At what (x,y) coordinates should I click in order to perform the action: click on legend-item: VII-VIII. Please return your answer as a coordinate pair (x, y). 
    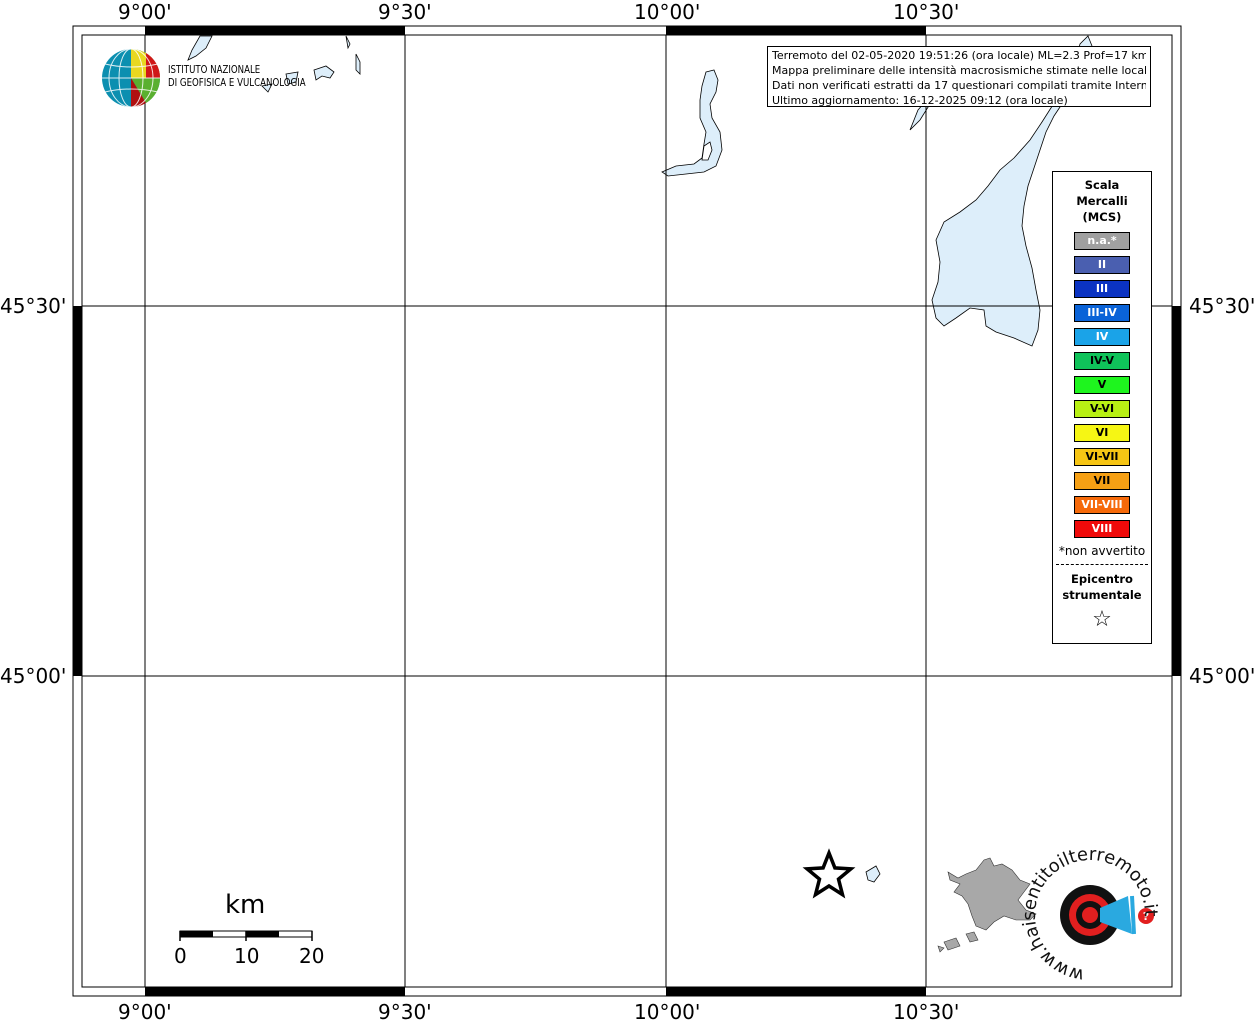
    Looking at the image, I should click on (1102, 505).